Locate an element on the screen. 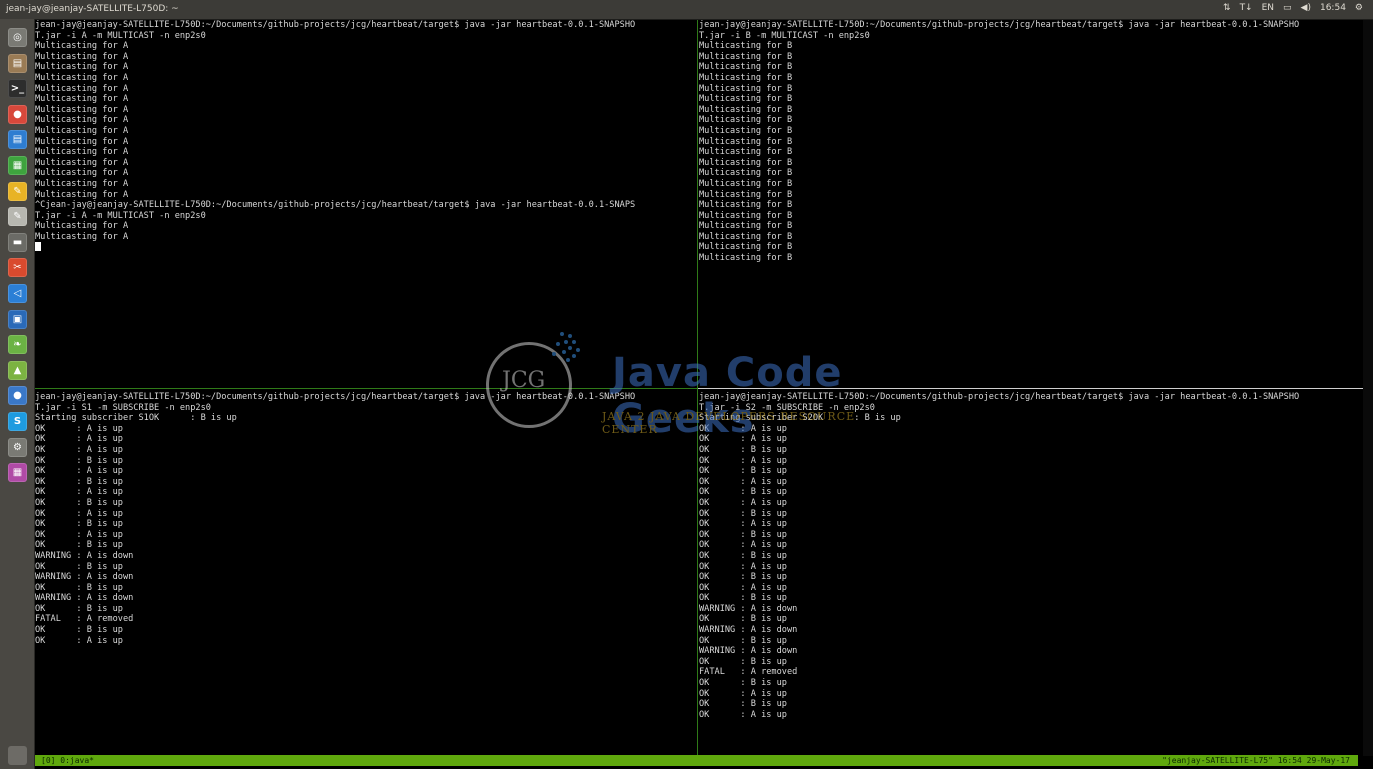 Image resolution: width=1373 pixels, height=769 pixels. chromium-icon-glyph: ● is located at coordinates (17, 396).